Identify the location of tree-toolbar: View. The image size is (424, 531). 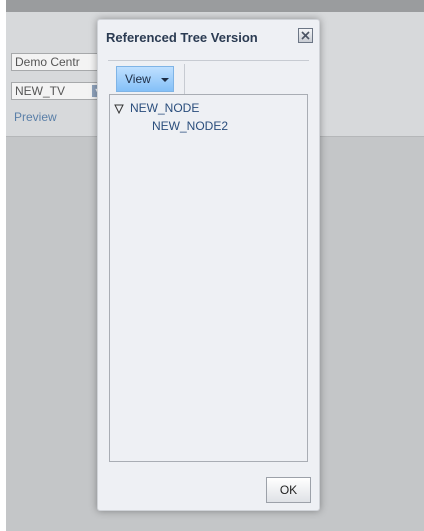
(208, 79).